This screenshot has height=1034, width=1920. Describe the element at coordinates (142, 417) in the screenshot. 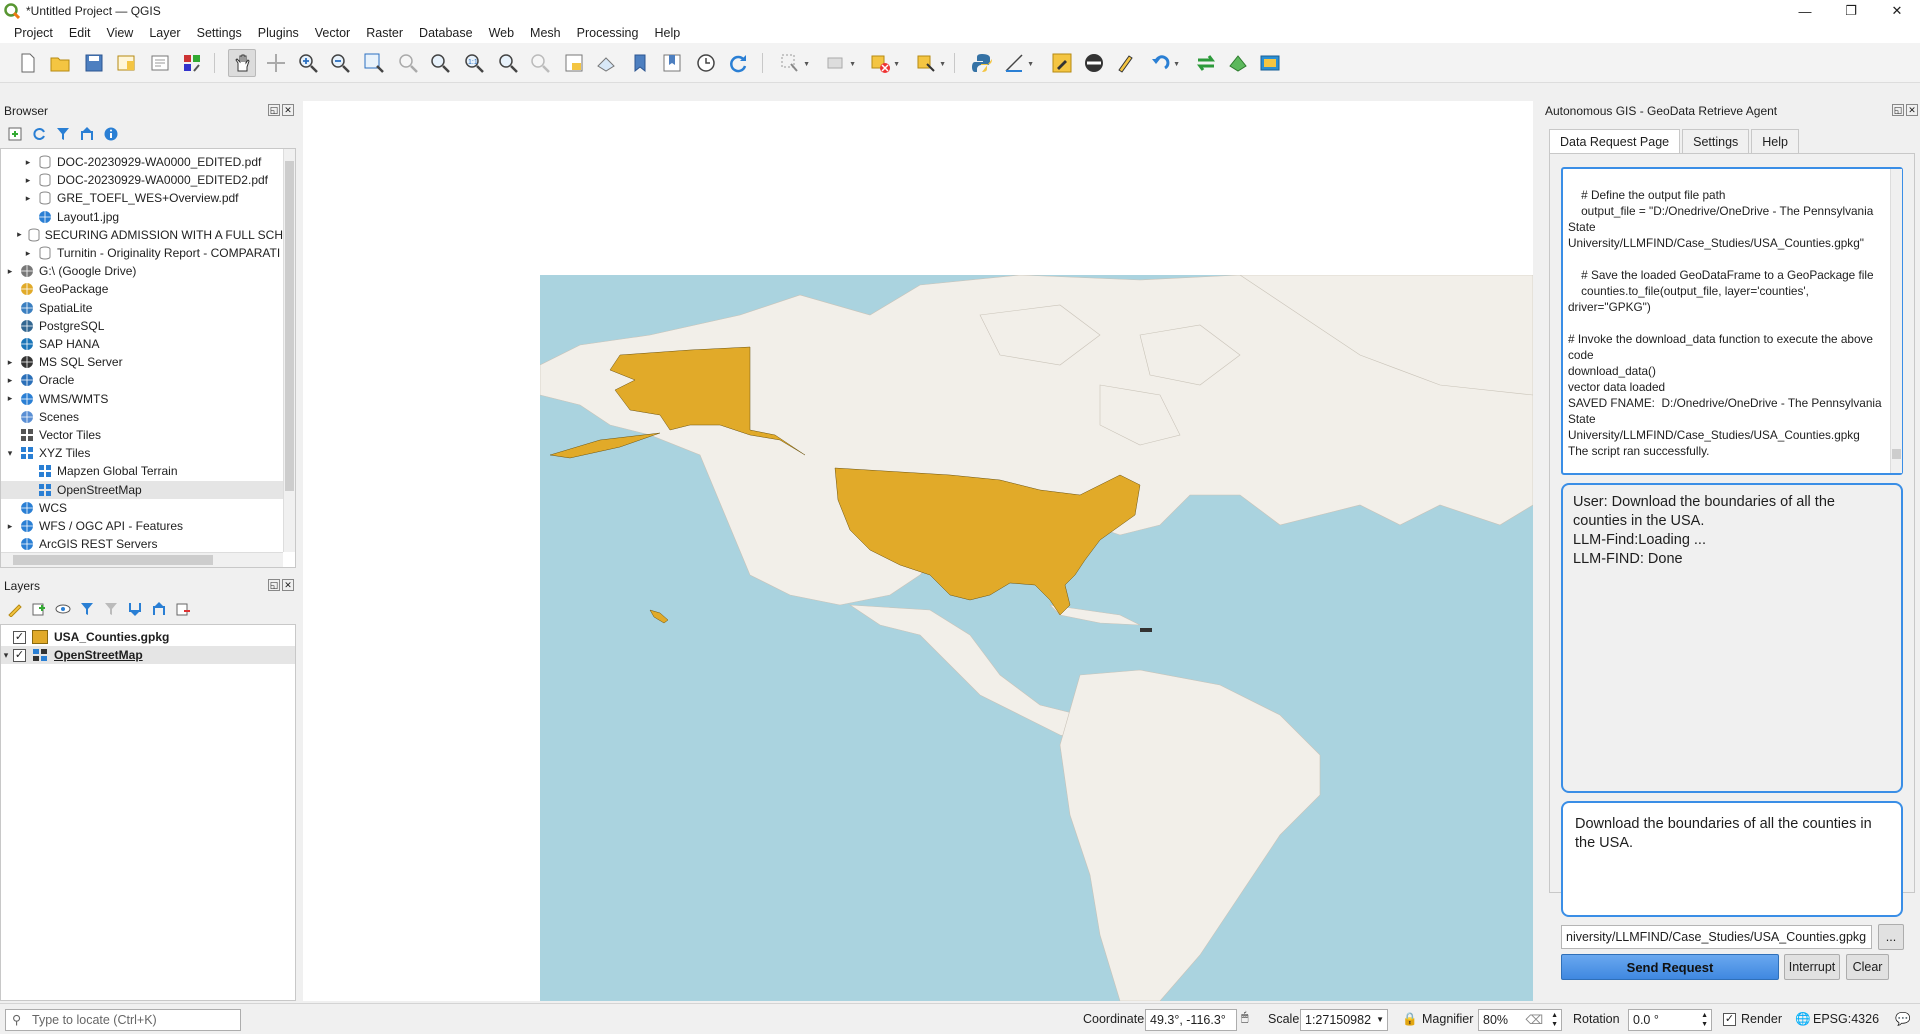

I see `browser-item: Scenes` at that location.